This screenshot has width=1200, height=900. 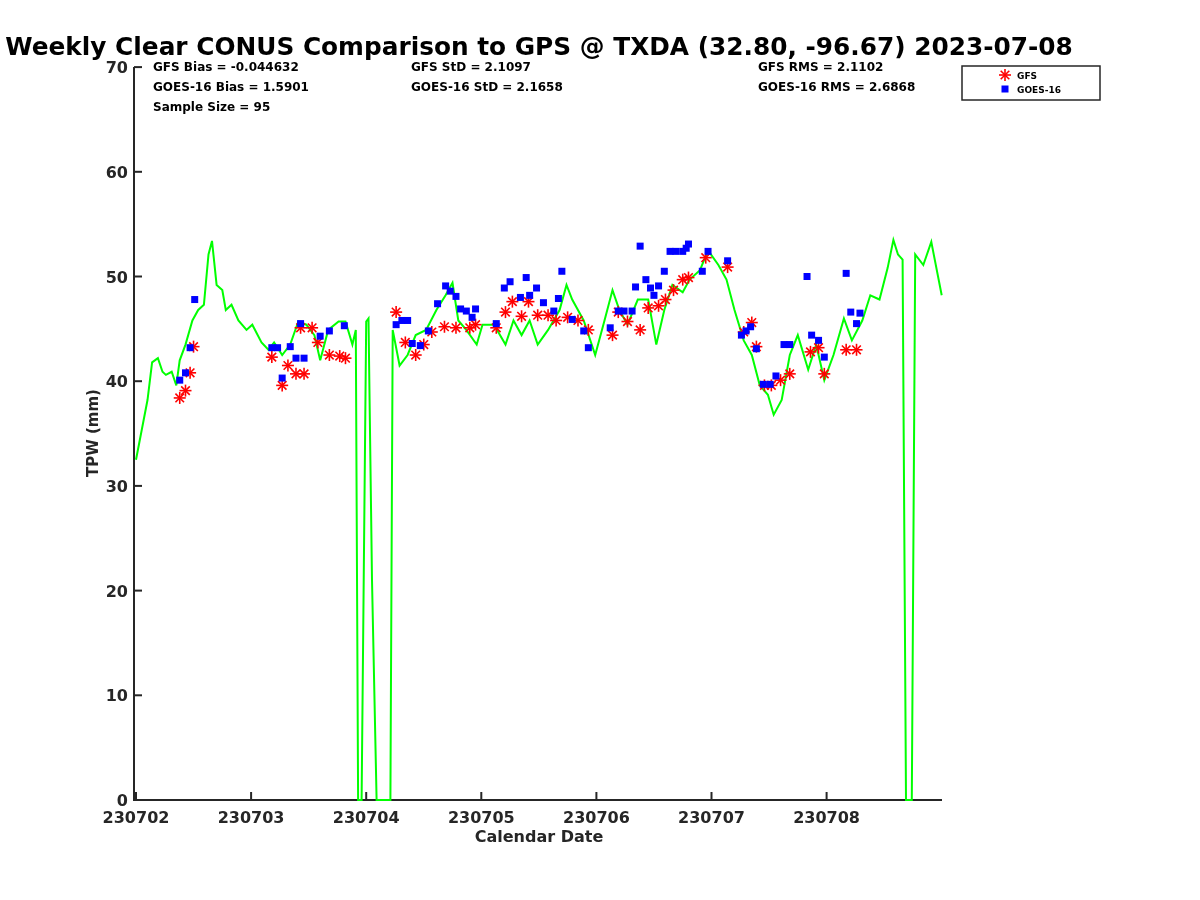 What do you see at coordinates (93, 433) in the screenshot?
I see `axis-title: TPW (mm)` at bounding box center [93, 433].